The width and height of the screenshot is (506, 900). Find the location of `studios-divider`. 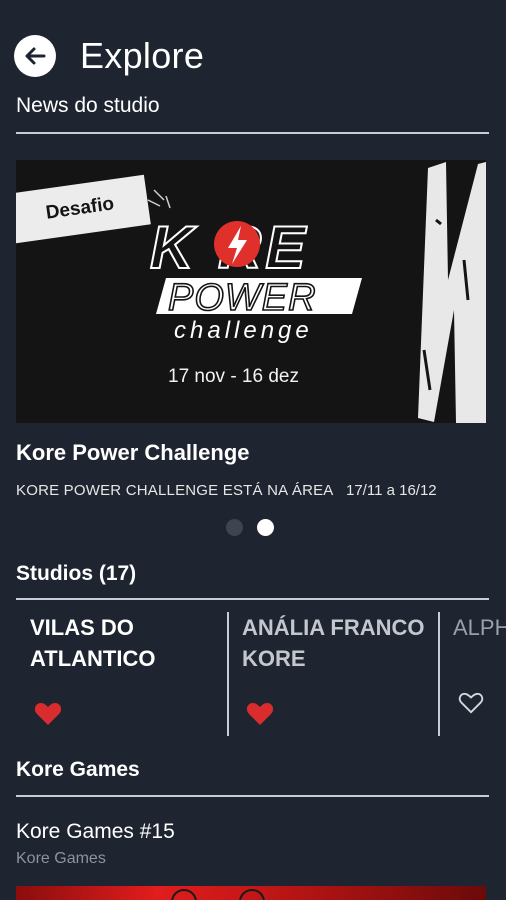

studios-divider is located at coordinates (252, 599).